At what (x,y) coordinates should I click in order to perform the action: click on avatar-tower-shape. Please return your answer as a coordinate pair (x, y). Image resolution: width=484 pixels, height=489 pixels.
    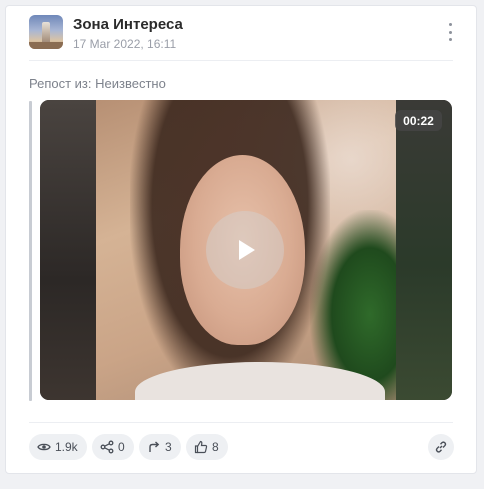
    Looking at the image, I should click on (46, 33).